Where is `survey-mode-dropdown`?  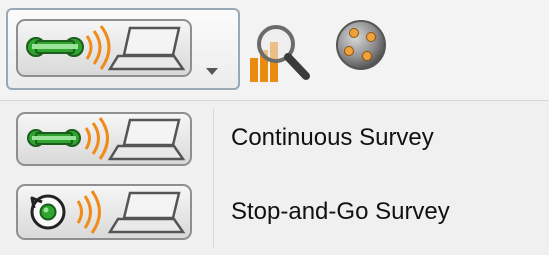 survey-mode-dropdown is located at coordinates (123, 49).